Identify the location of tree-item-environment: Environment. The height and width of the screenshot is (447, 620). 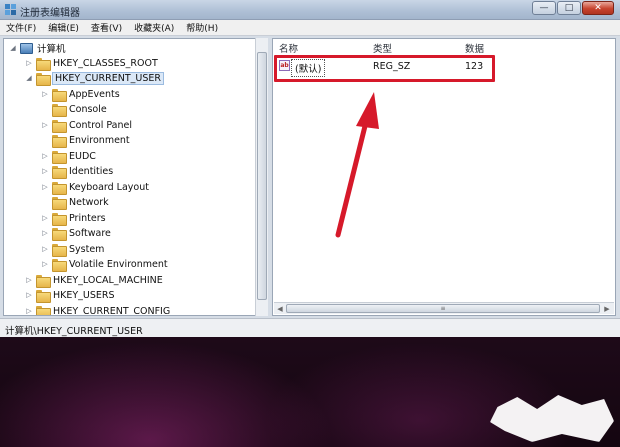
(85, 140).